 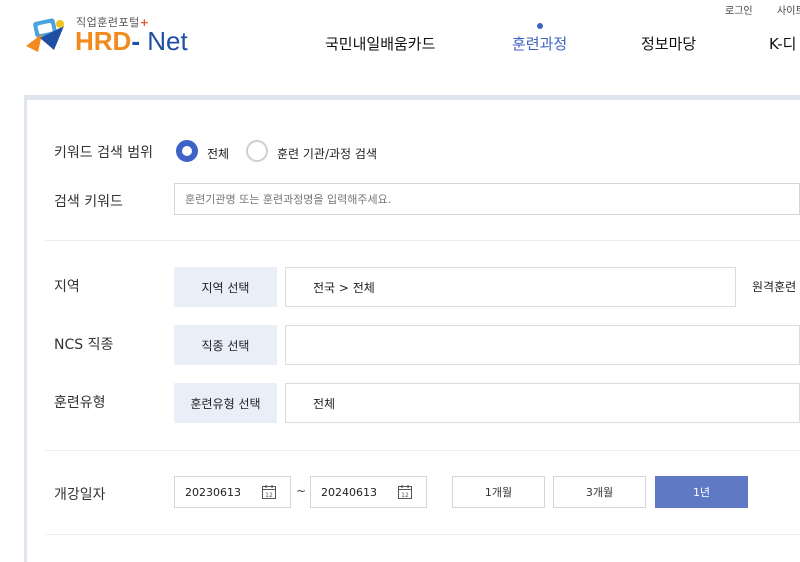 I want to click on keyword-label: 검색 키워드, so click(x=88, y=202).